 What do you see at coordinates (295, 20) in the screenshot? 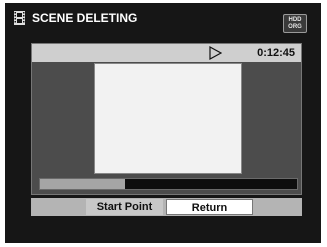
I see `badge-line-hdd: HDD` at bounding box center [295, 20].